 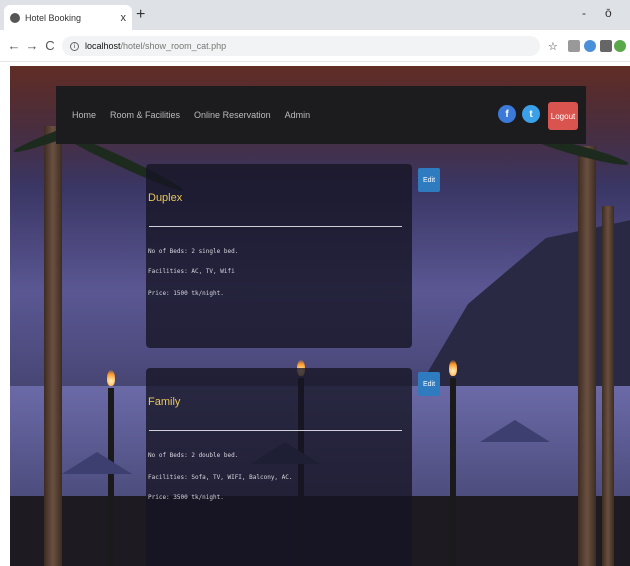 I want to click on extension-icon, so click(x=574, y=46).